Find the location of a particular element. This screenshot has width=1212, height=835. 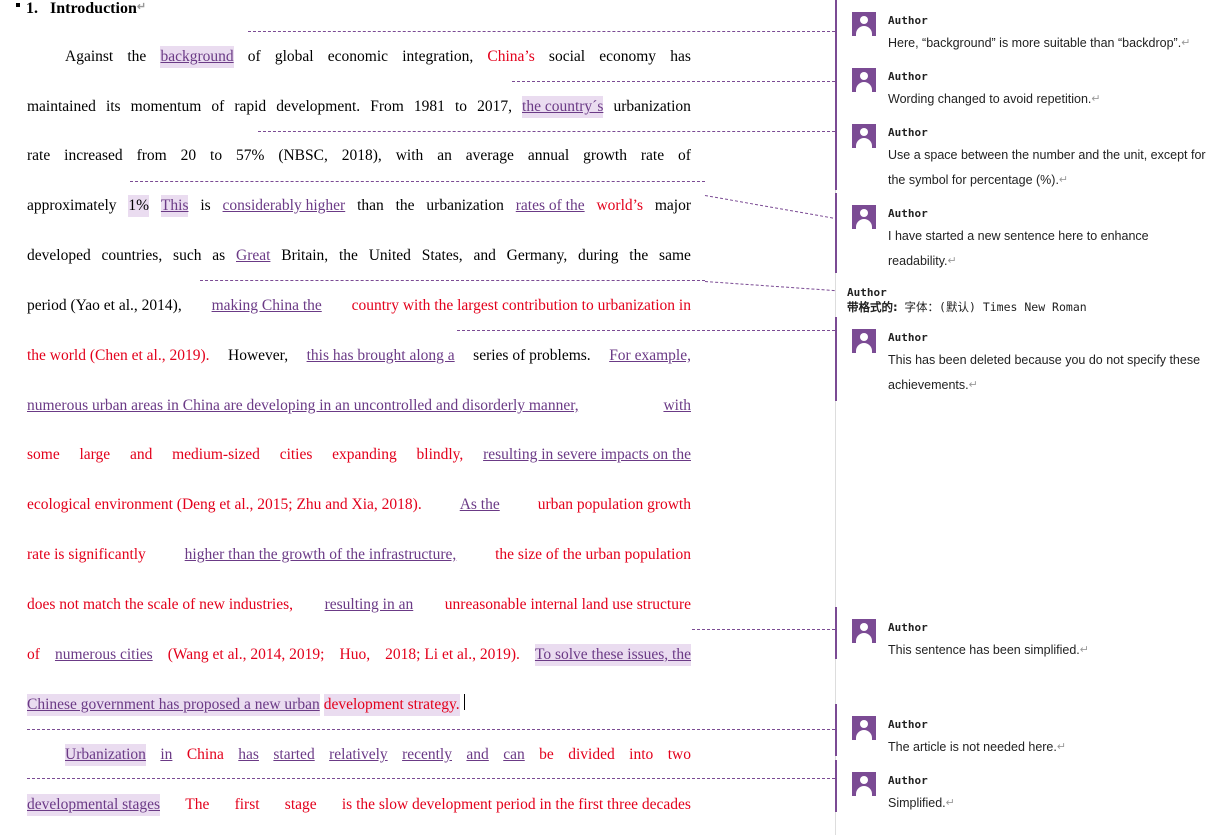

word: series of problems. is located at coordinates (532, 355).